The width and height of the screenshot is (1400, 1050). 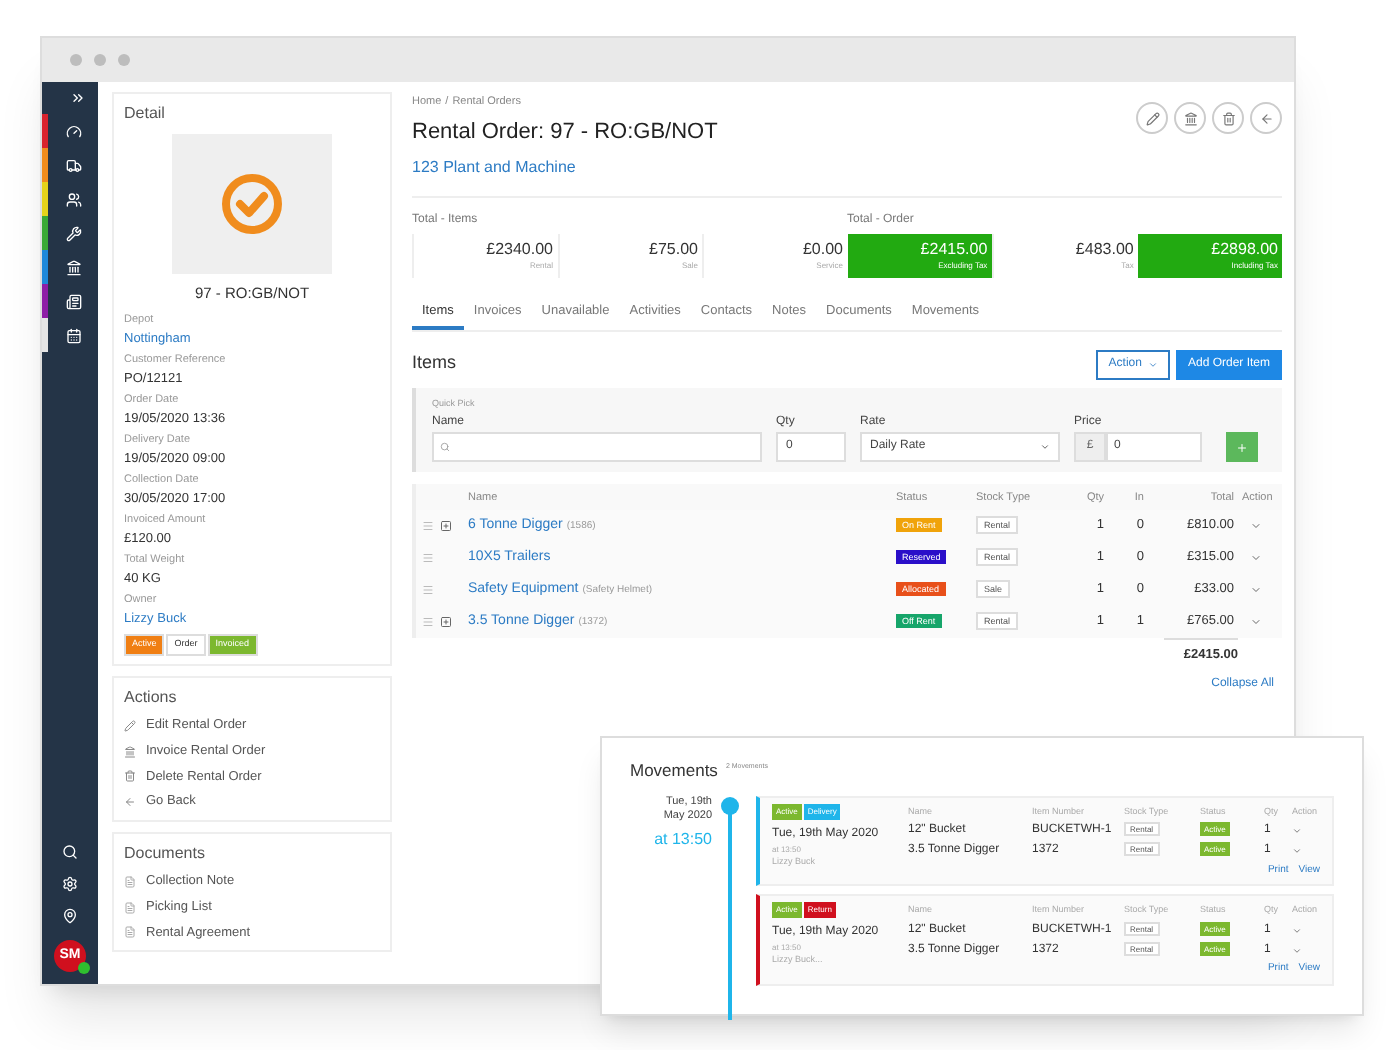 What do you see at coordinates (151, 698) in the screenshot?
I see `actions-title: Actions` at bounding box center [151, 698].